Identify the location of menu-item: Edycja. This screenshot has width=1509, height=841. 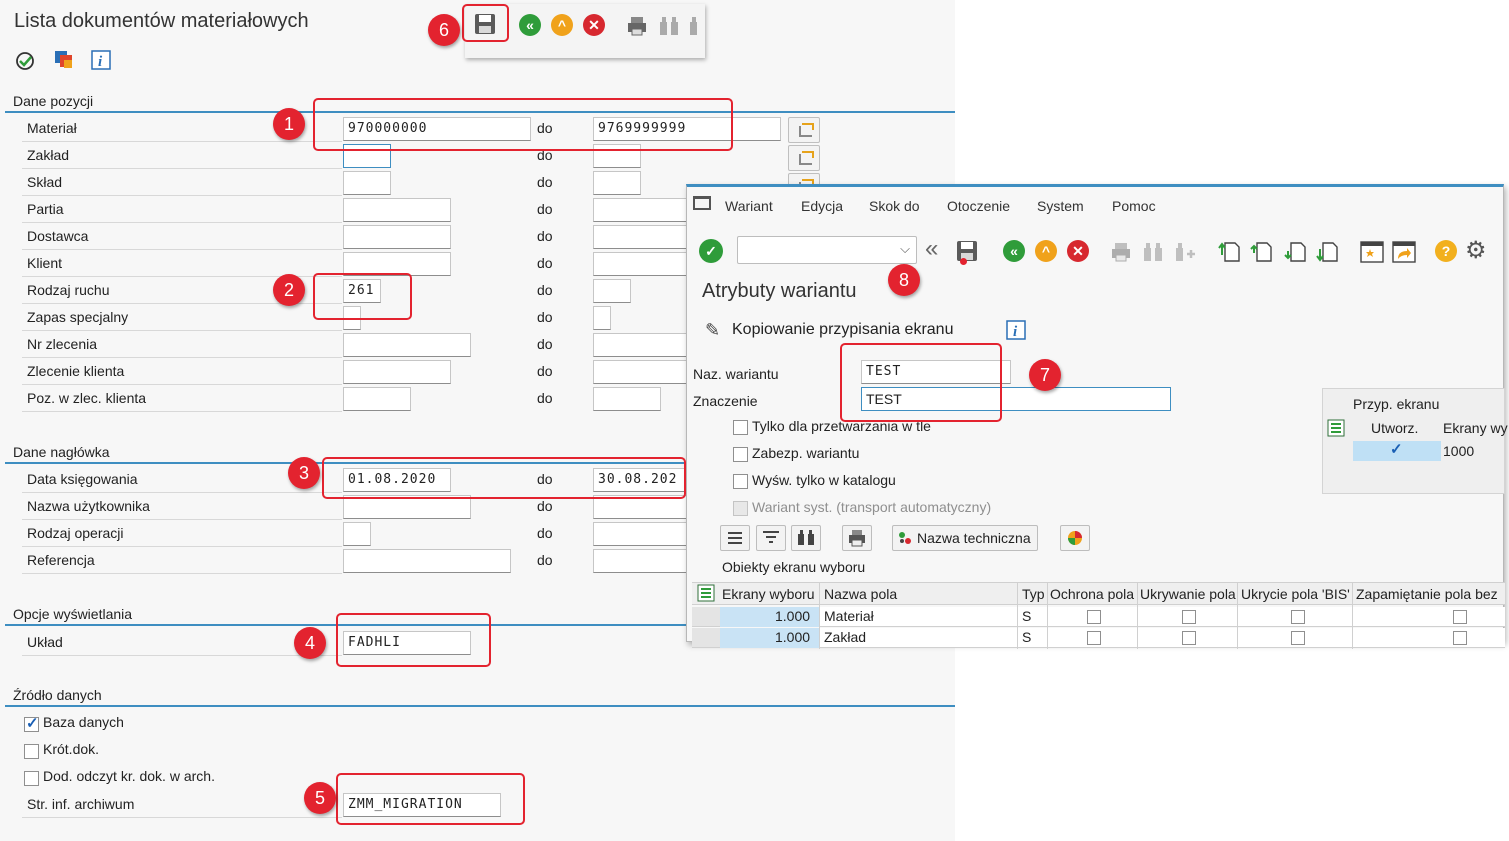
(822, 206).